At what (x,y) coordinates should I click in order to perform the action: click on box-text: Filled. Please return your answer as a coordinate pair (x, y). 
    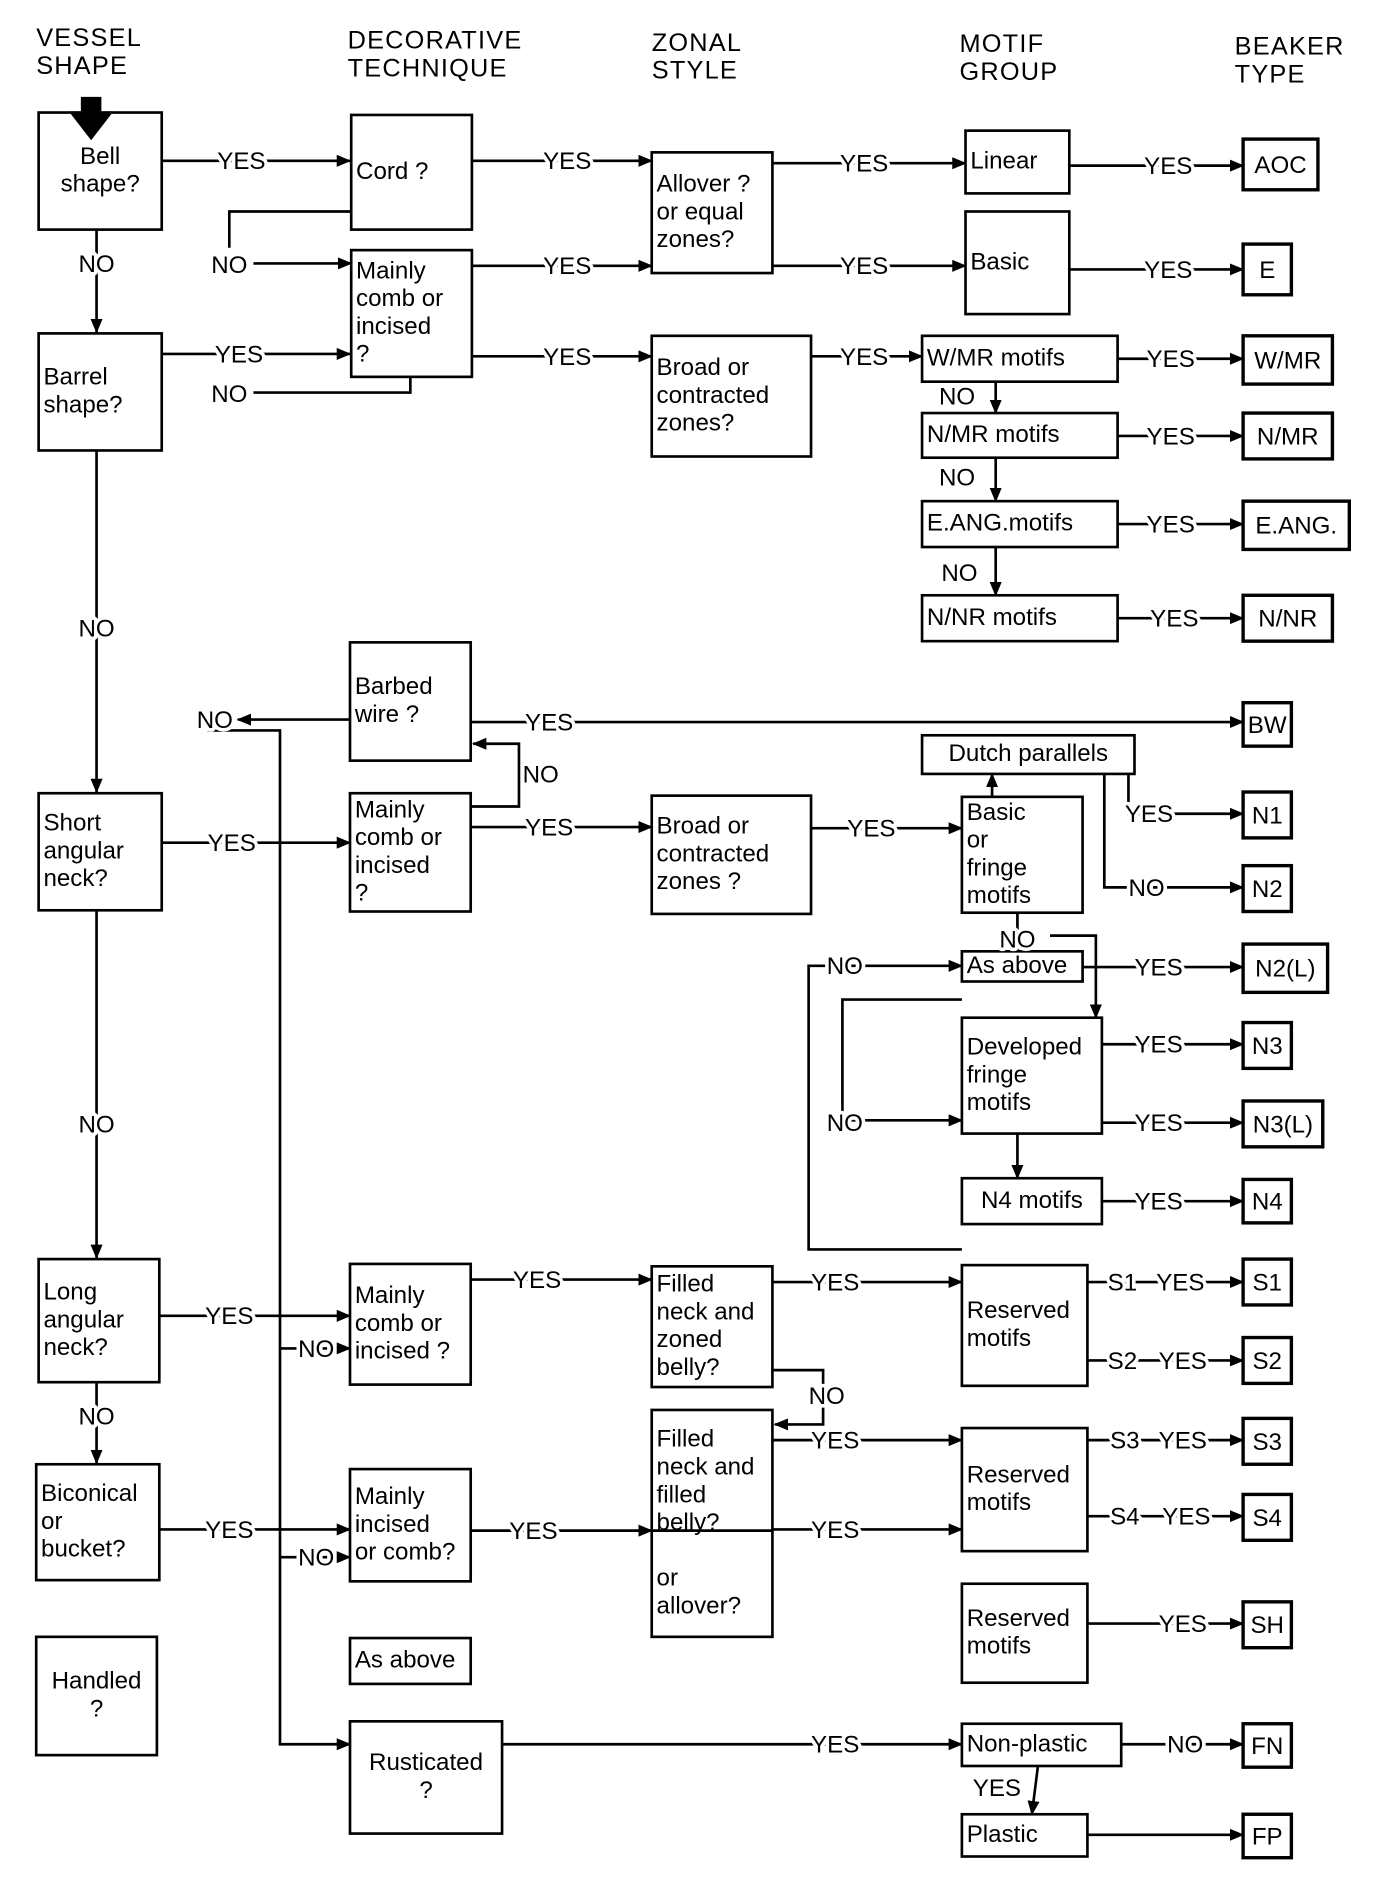
    Looking at the image, I should click on (686, 1439).